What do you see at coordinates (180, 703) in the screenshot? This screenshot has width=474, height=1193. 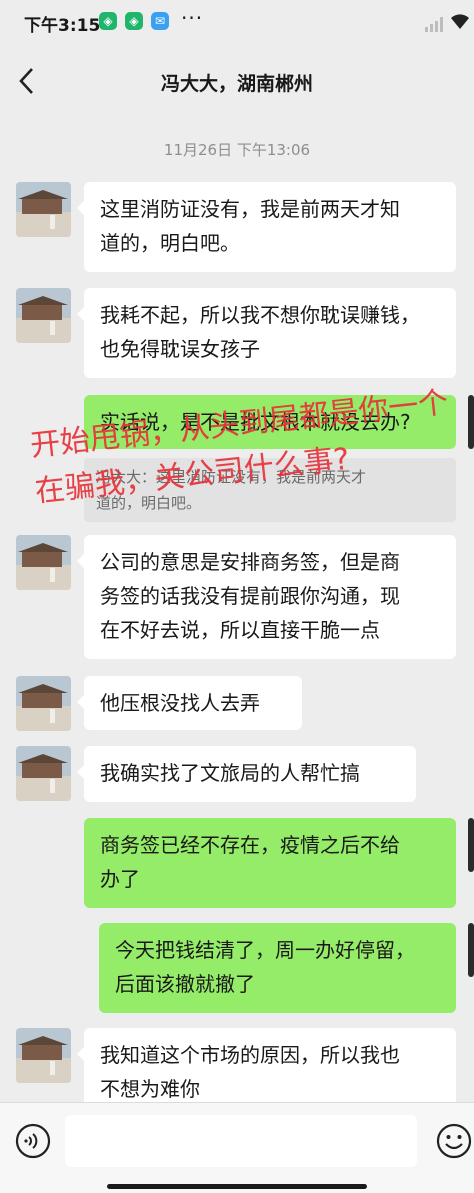 I see `message-line: 他压根没找人去弄` at bounding box center [180, 703].